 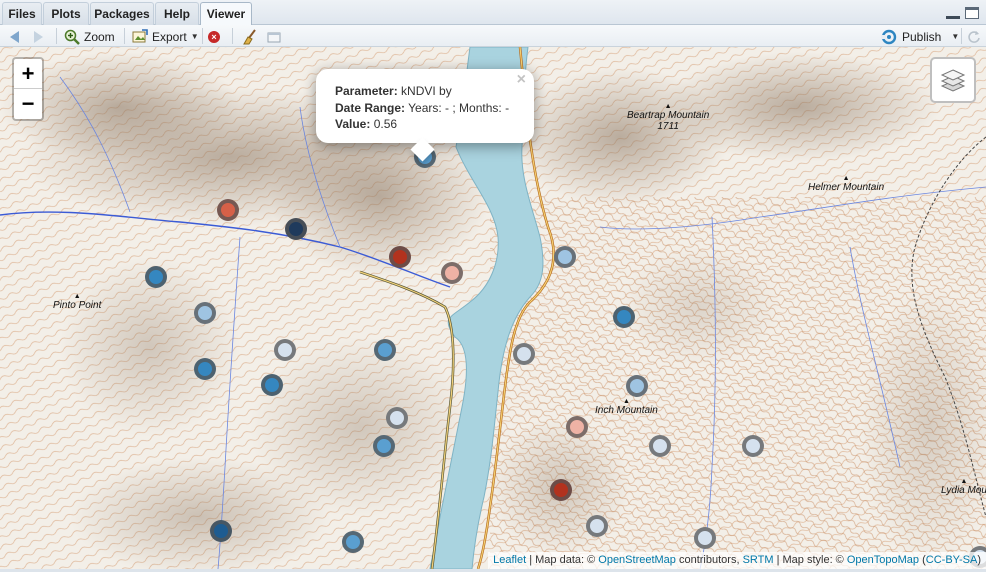 I want to click on tab-files: Files, so click(x=22, y=13).